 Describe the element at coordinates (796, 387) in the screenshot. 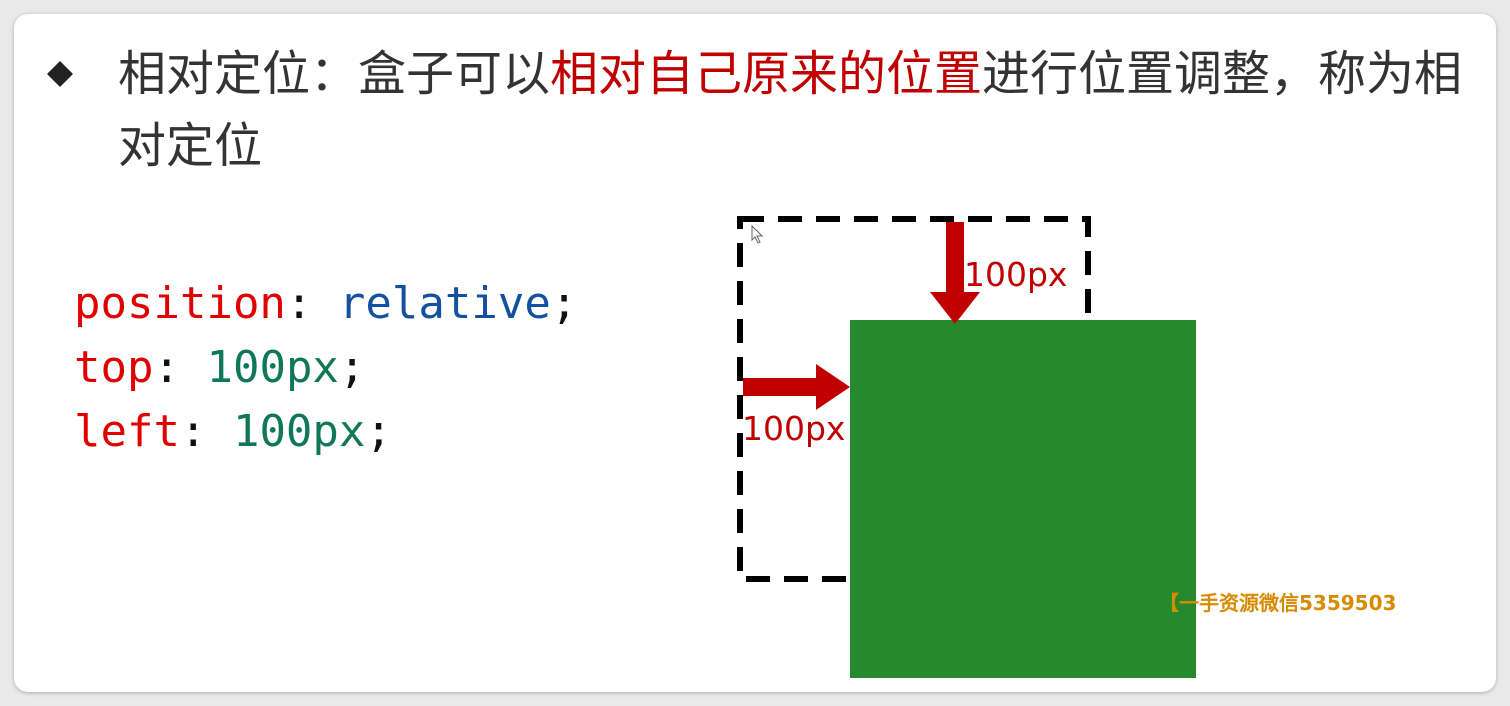

I see `arrow-right-icon` at that location.